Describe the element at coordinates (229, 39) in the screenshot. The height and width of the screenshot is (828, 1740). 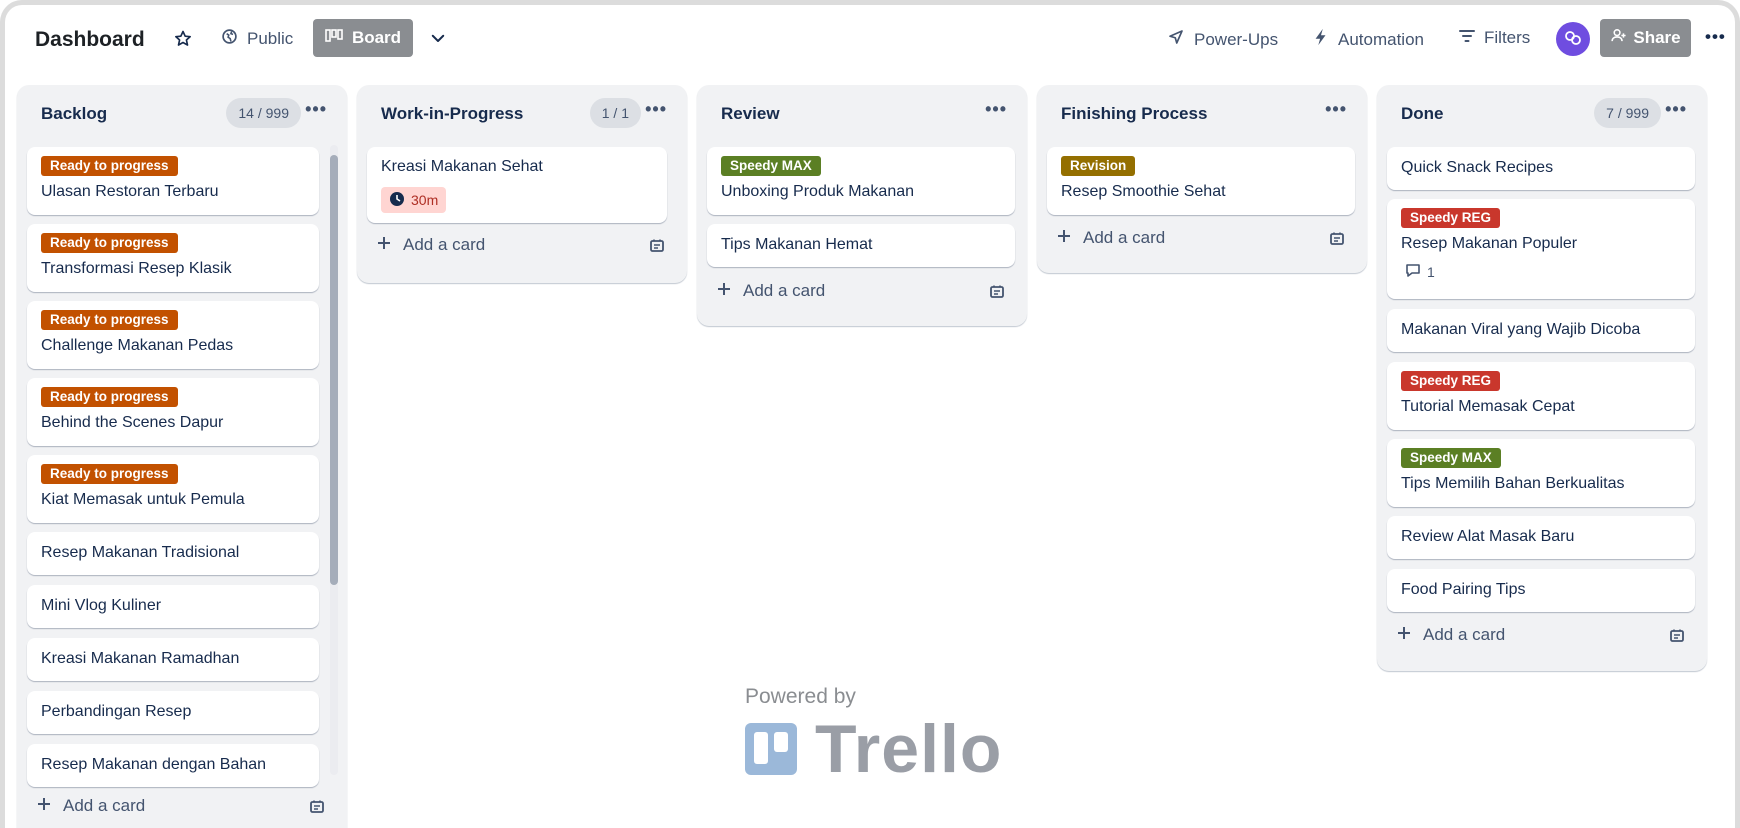
I see `globe-icon` at that location.